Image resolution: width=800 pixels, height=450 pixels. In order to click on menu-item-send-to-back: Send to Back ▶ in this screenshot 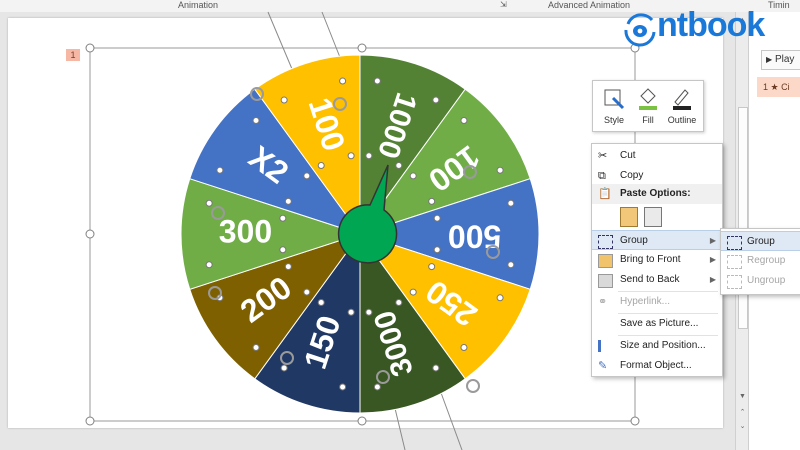, I will do `click(657, 280)`.